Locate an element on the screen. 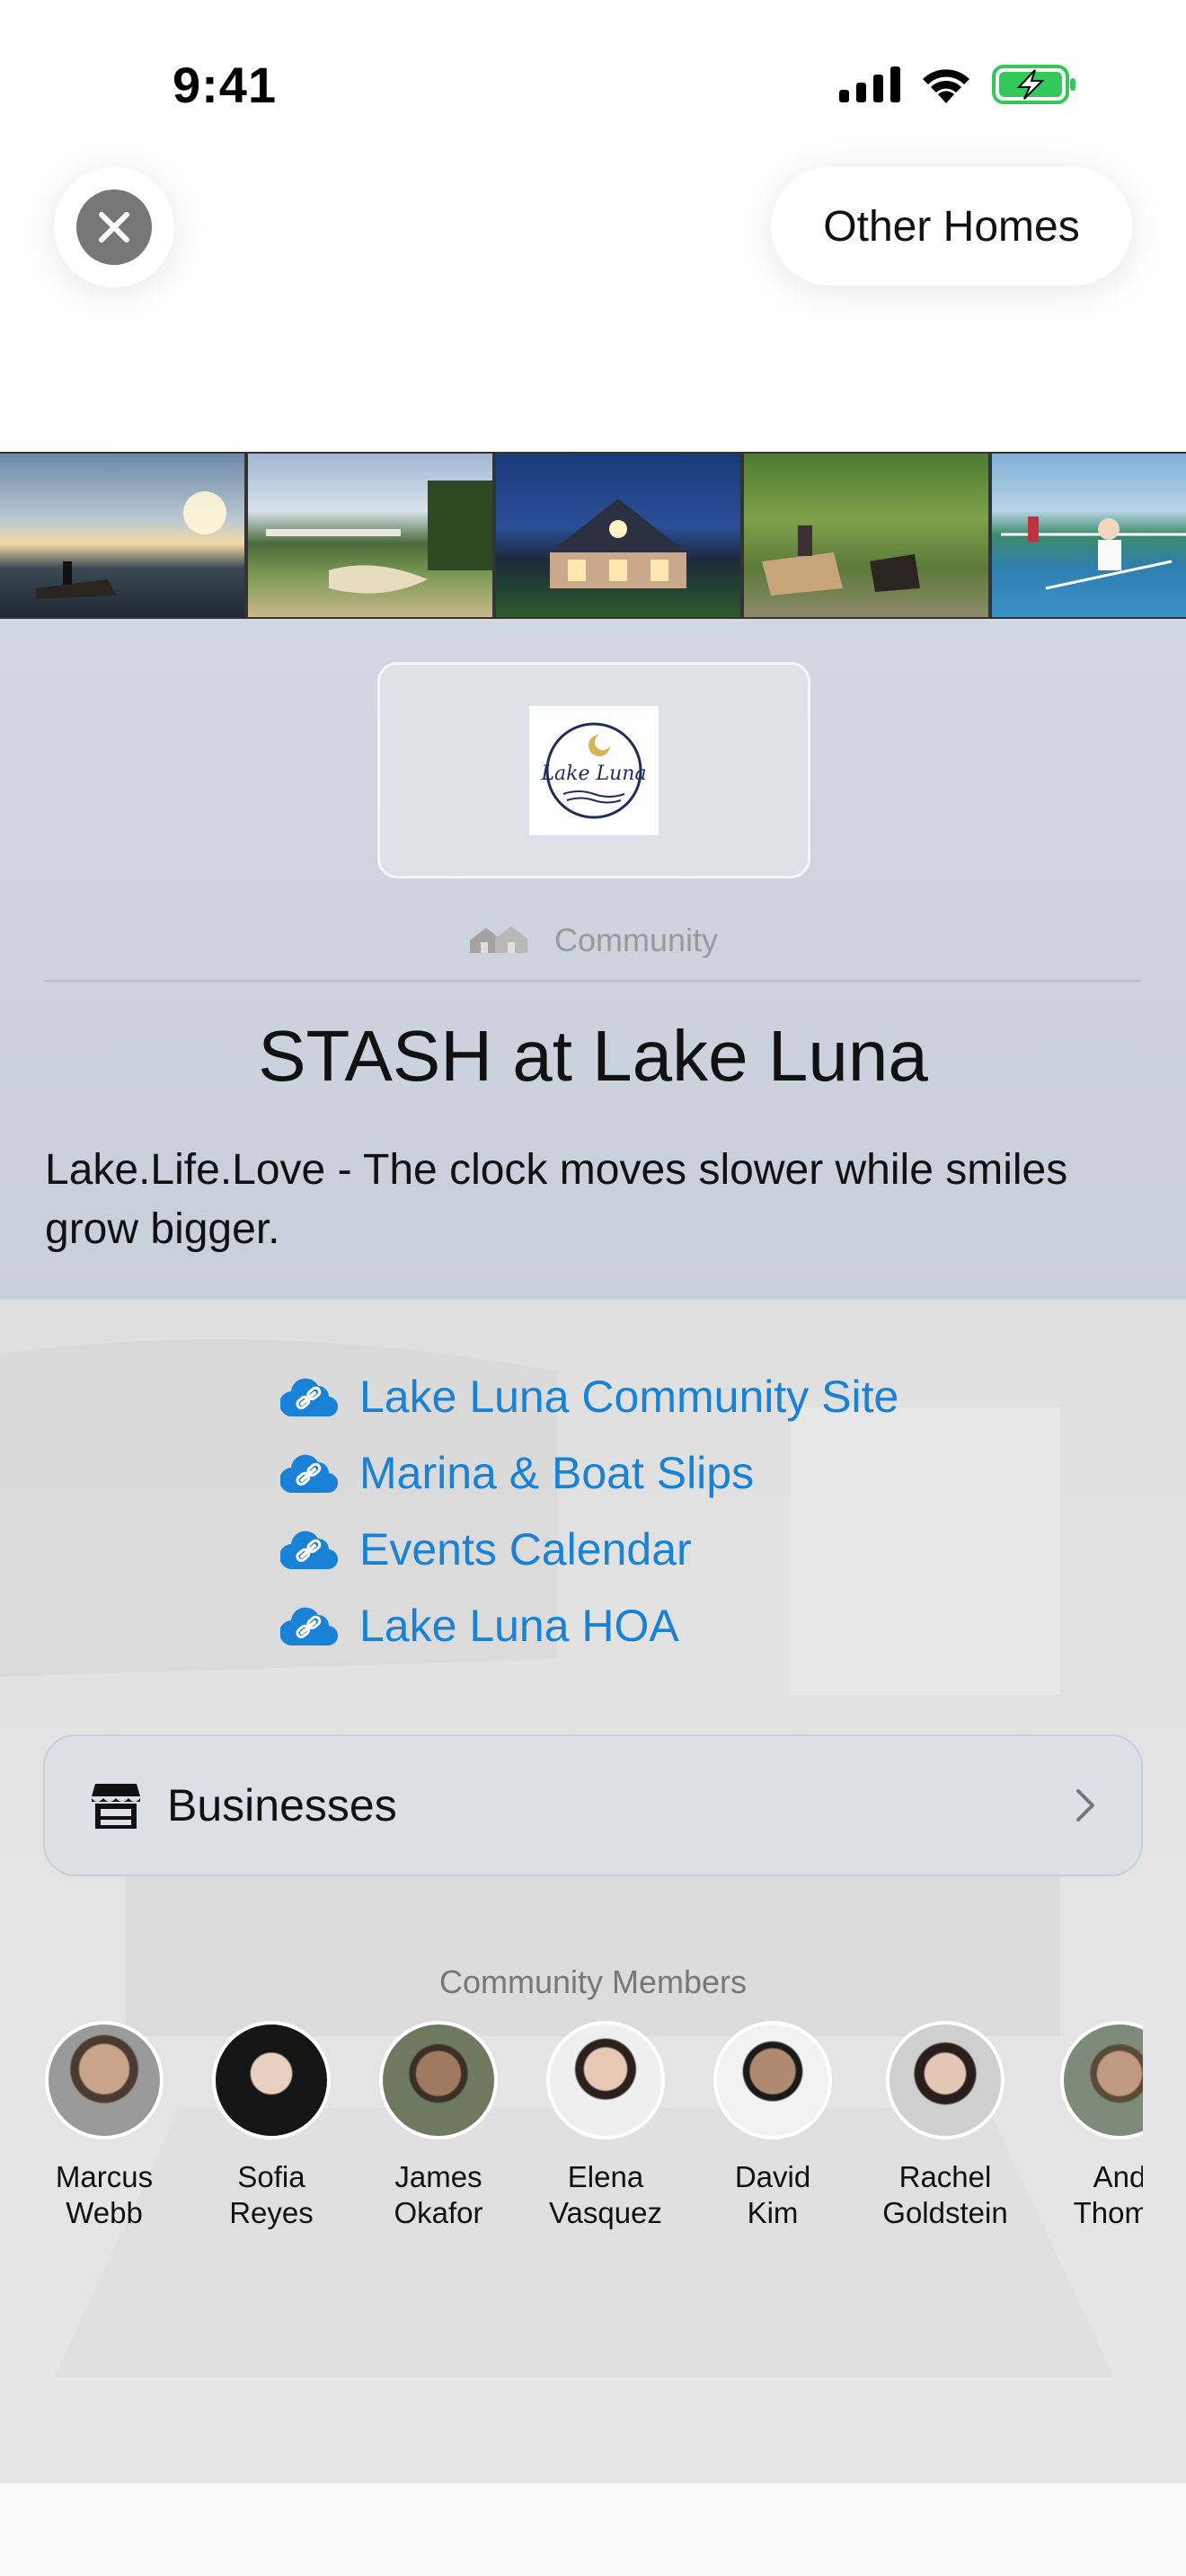 Image resolution: width=1186 pixels, height=2576 pixels. member-first-name: Marcus is located at coordinates (104, 2176).